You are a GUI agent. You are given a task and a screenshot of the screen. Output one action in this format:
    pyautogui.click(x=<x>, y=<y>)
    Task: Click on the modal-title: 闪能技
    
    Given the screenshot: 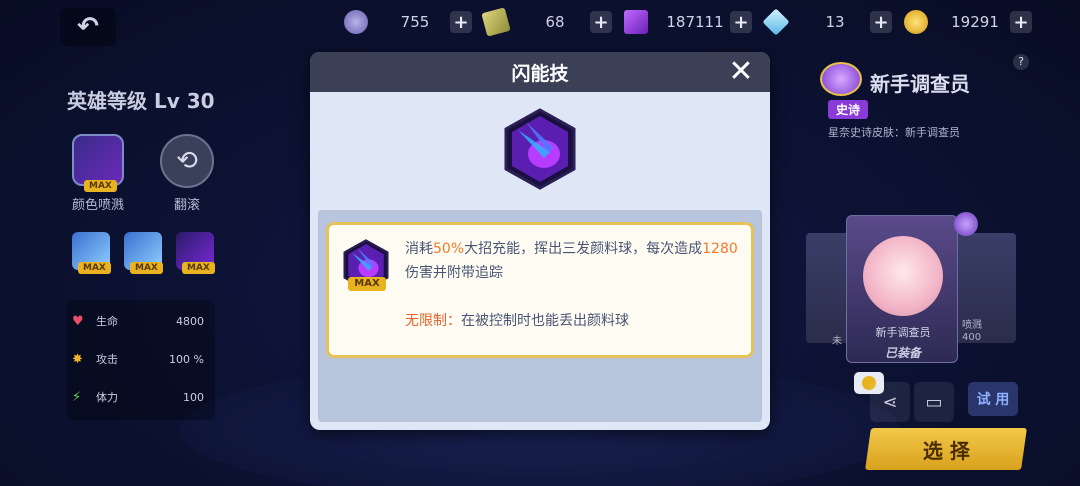 What is the action you would take?
    pyautogui.click(x=540, y=73)
    